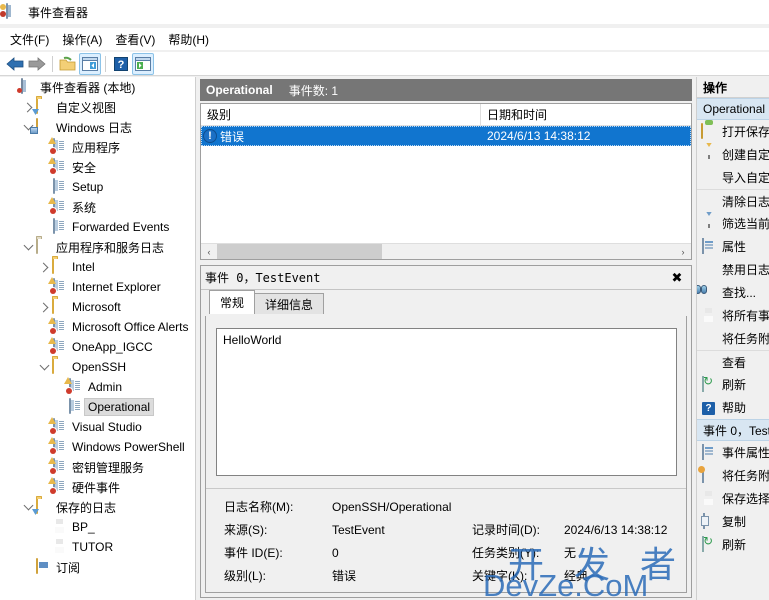  I want to click on tree-node-i1: 自定义视图, so click(97, 107).